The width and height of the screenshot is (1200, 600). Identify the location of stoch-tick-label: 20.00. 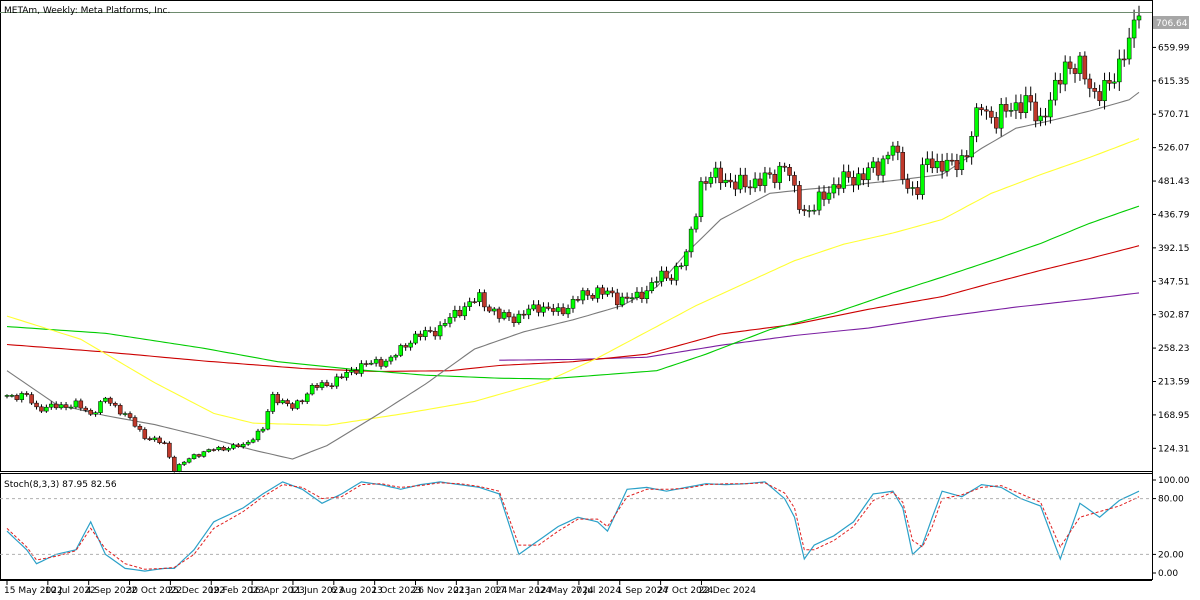
(1171, 555).